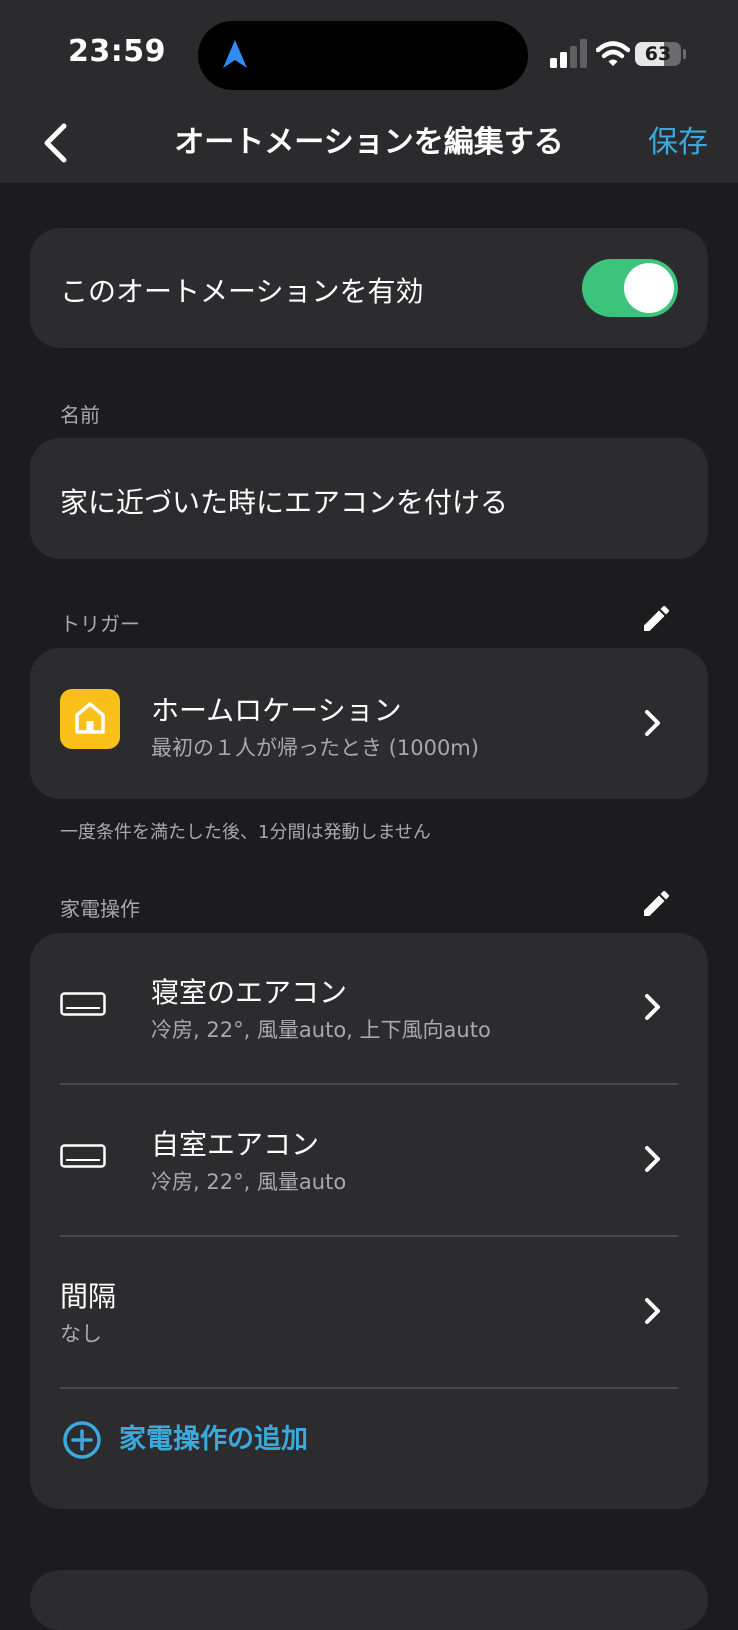 The image size is (738, 1630). I want to click on edit-trigger-pencil-icon, so click(655, 620).